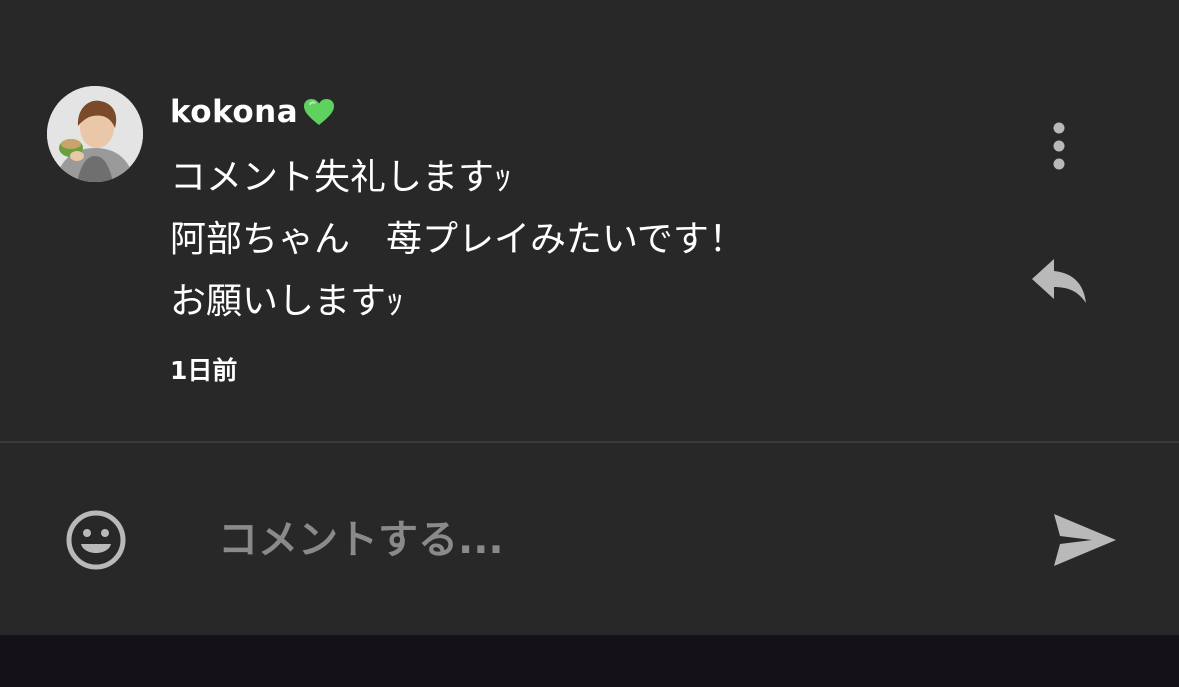 The height and width of the screenshot is (687, 1179). What do you see at coordinates (618, 540) in the screenshot?
I see `comment-input` at bounding box center [618, 540].